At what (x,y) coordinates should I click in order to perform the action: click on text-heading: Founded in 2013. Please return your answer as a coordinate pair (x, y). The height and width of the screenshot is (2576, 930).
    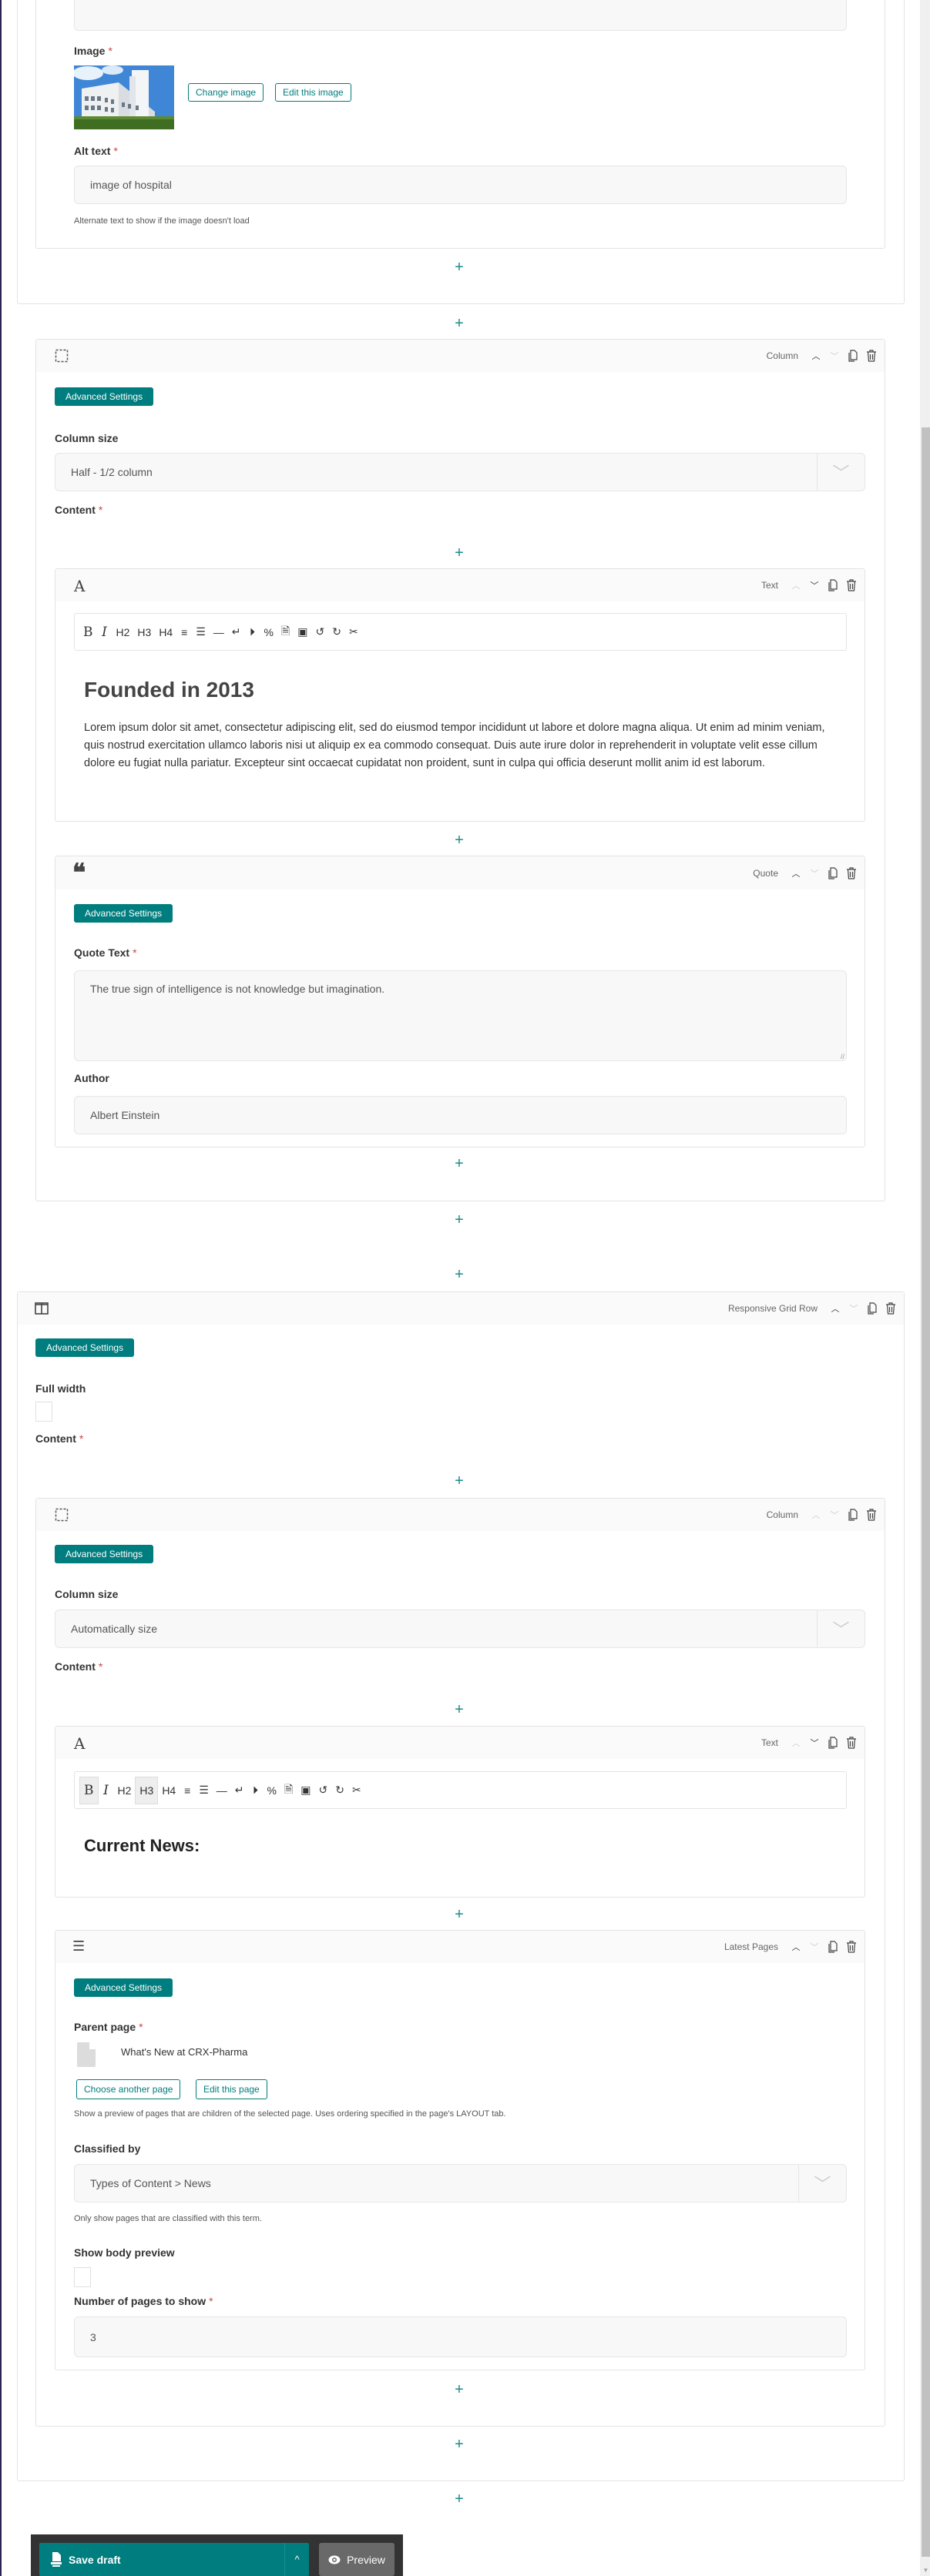
    Looking at the image, I should click on (169, 690).